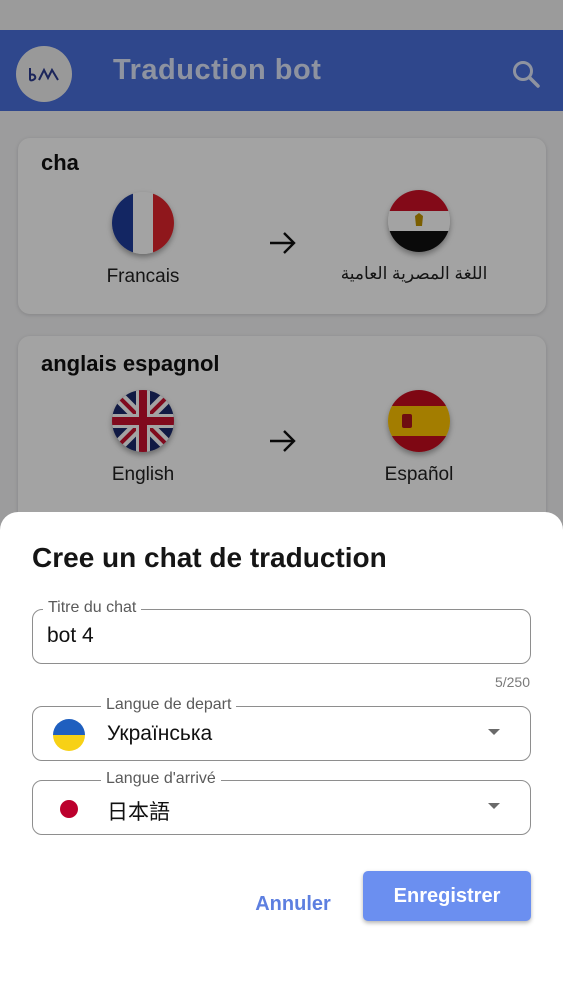 This screenshot has height=1000, width=563. Describe the element at coordinates (447, 896) in the screenshot. I see `save-button: Enregistrer` at that location.